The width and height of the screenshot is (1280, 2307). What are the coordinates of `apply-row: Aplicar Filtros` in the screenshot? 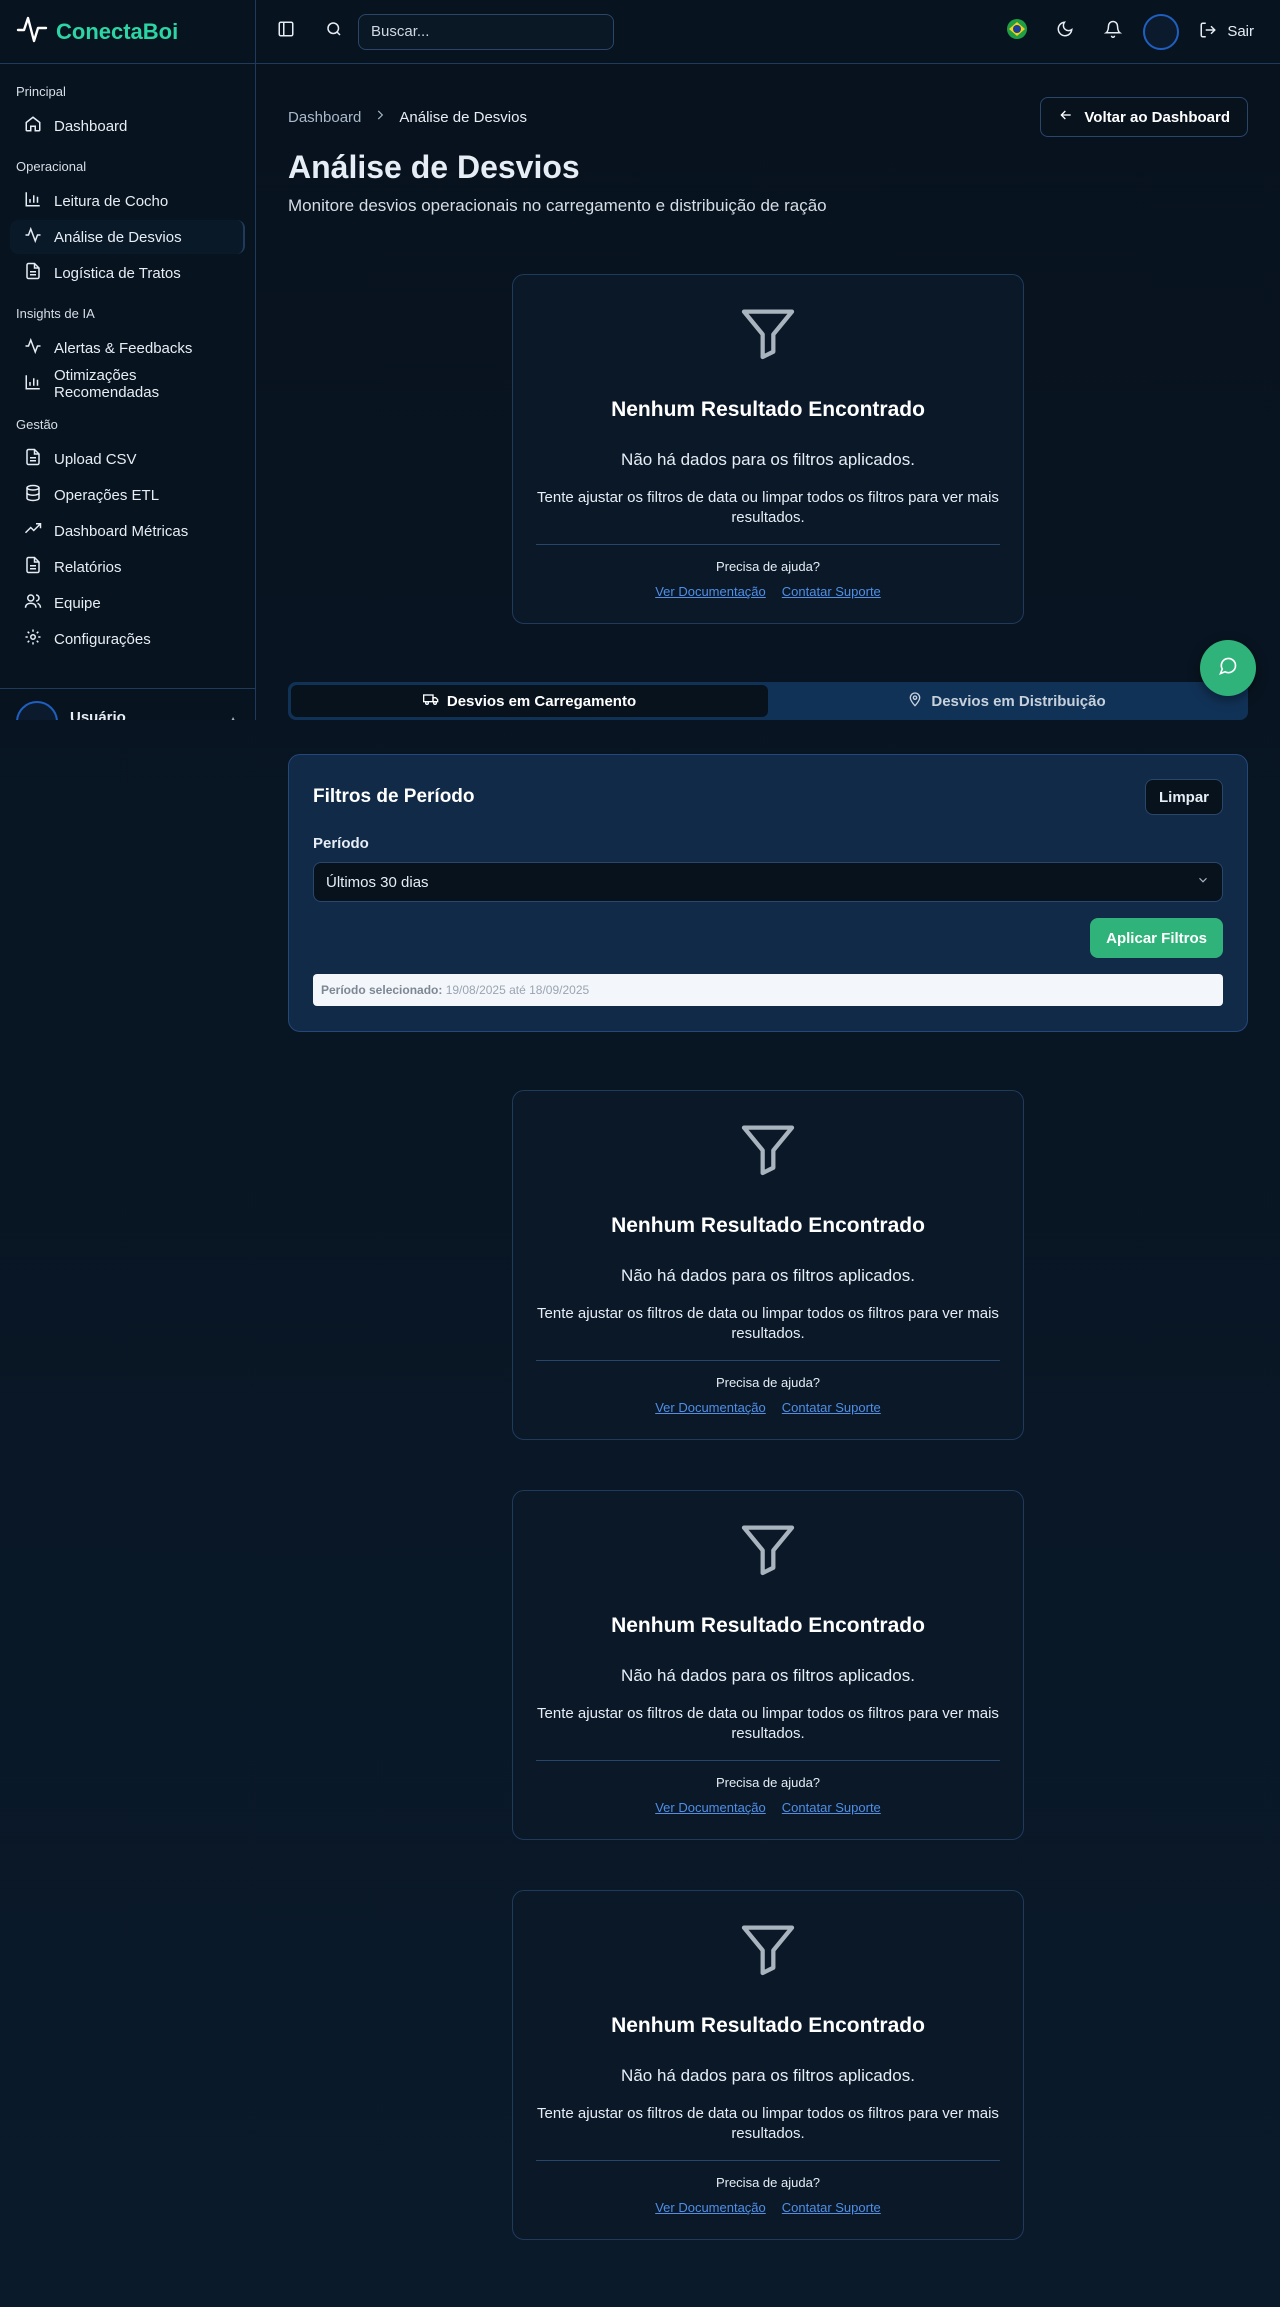 It's located at (768, 938).